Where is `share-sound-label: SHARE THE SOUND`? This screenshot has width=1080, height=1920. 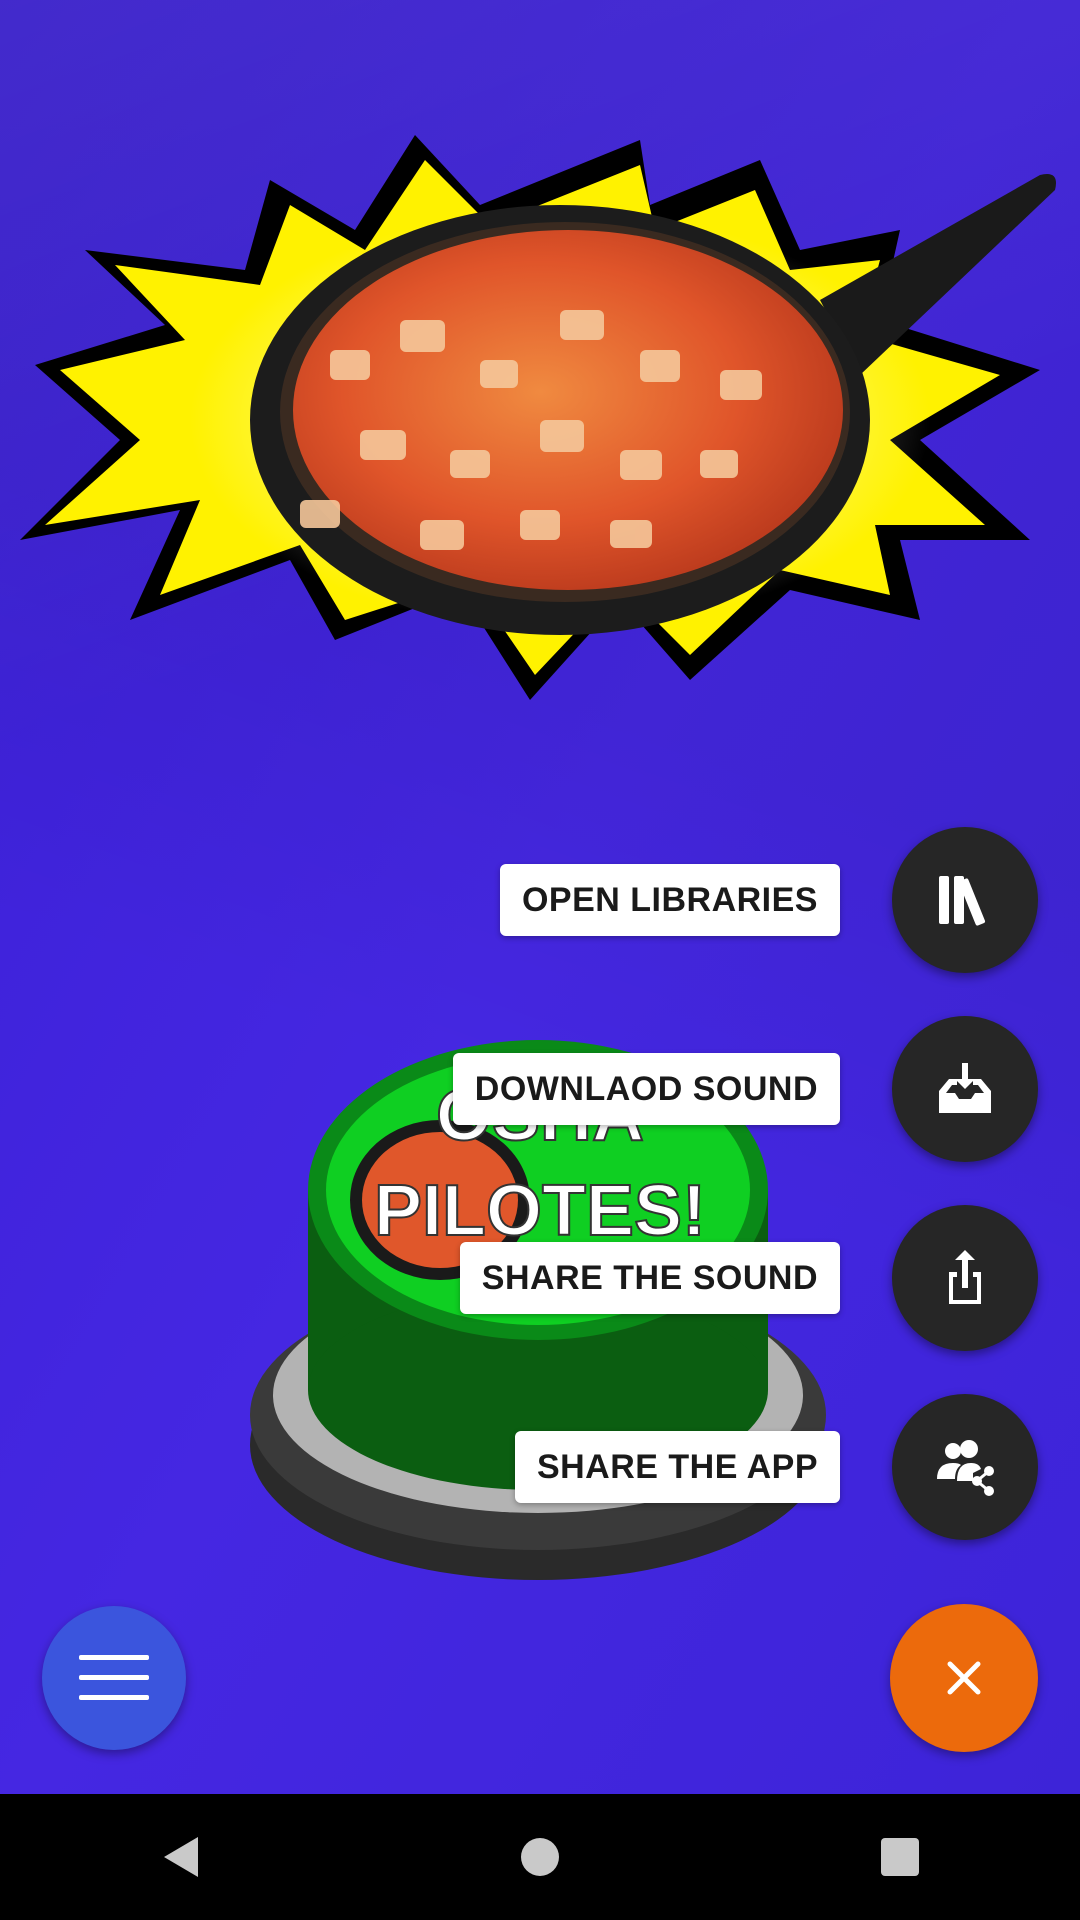
share-sound-label: SHARE THE SOUND is located at coordinates (649, 1278).